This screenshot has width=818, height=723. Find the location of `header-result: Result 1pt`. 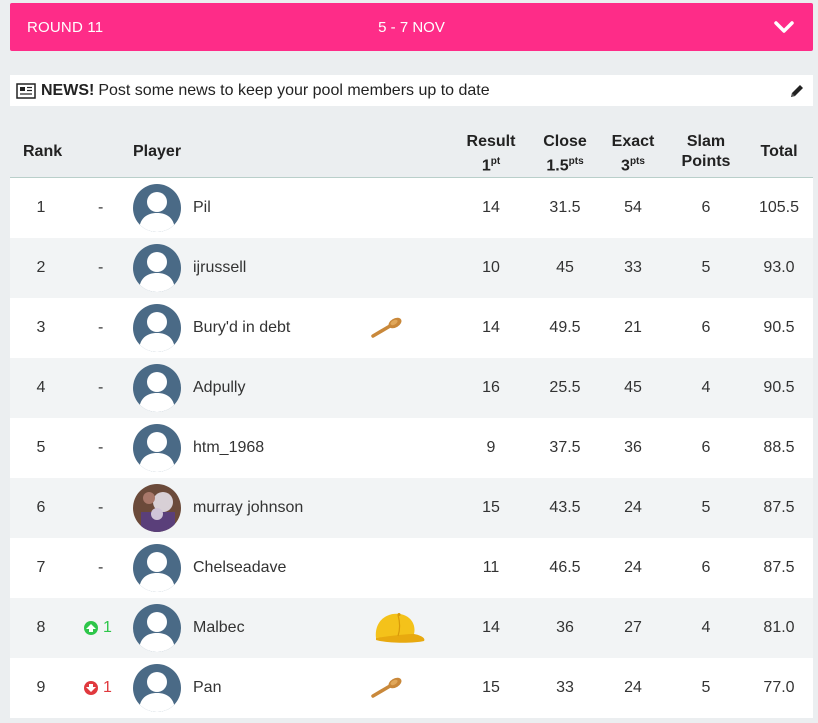

header-result: Result 1pt is located at coordinates (491, 154).